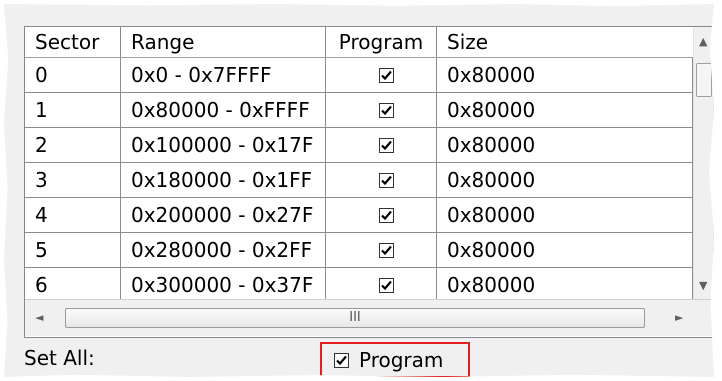 The image size is (722, 381). I want to click on sector-cell: 3, so click(73, 180).